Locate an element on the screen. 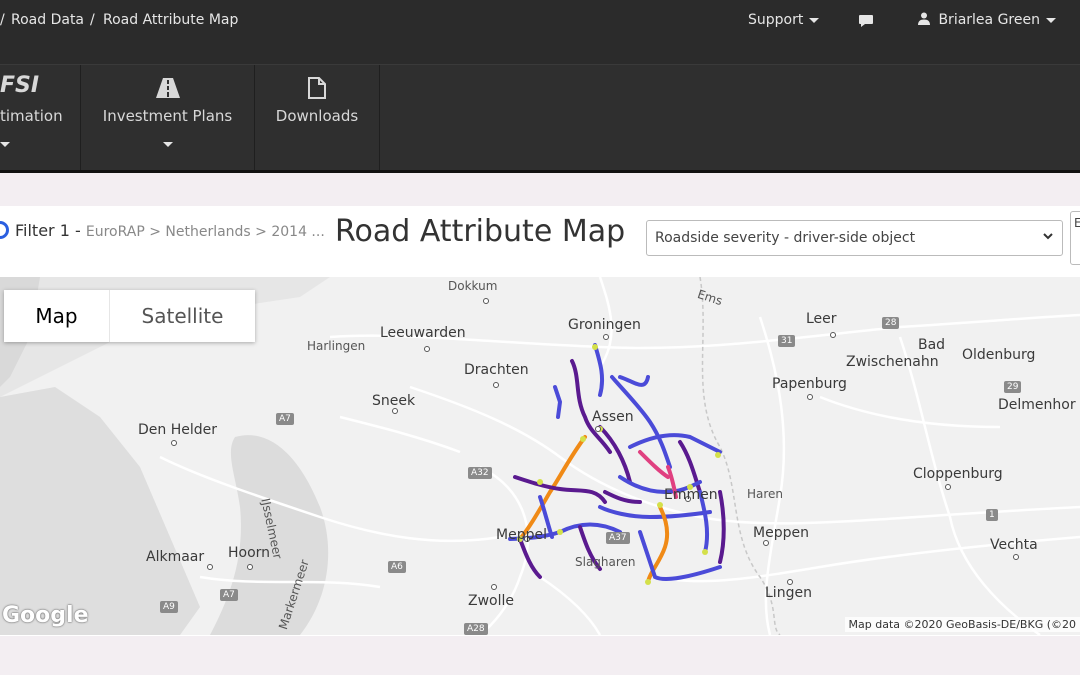 This screenshot has width=1080, height=675. map-type-control: Map Satellite is located at coordinates (129, 316).